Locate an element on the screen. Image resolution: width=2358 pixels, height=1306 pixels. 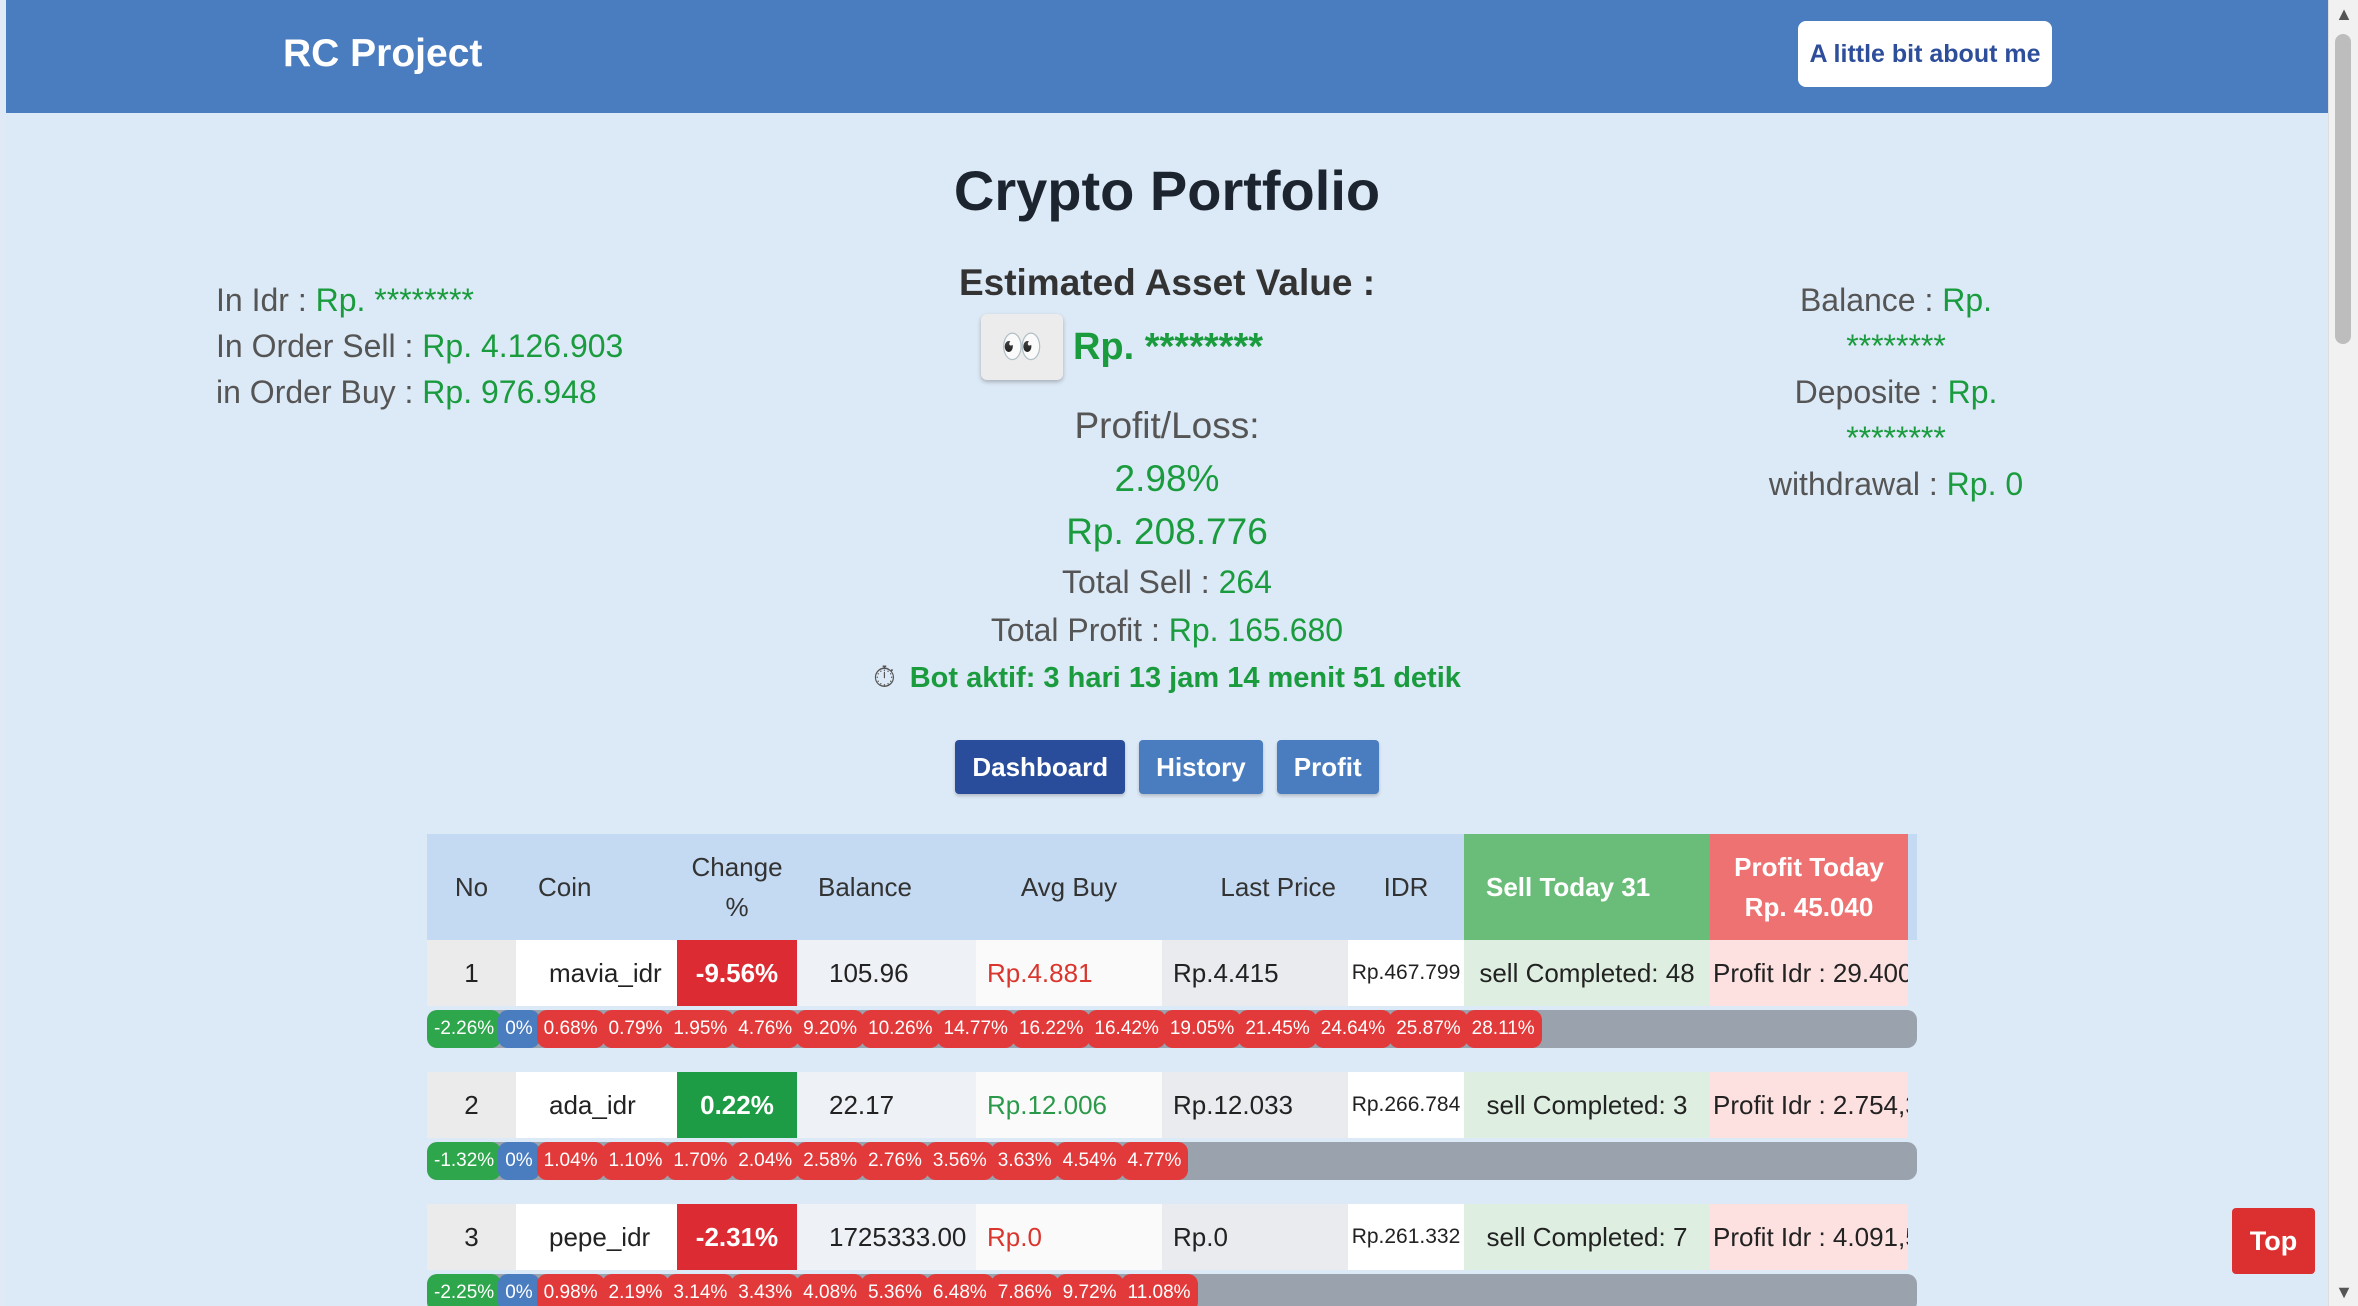
row-idr: Rp.467.799 is located at coordinates (1406, 973).